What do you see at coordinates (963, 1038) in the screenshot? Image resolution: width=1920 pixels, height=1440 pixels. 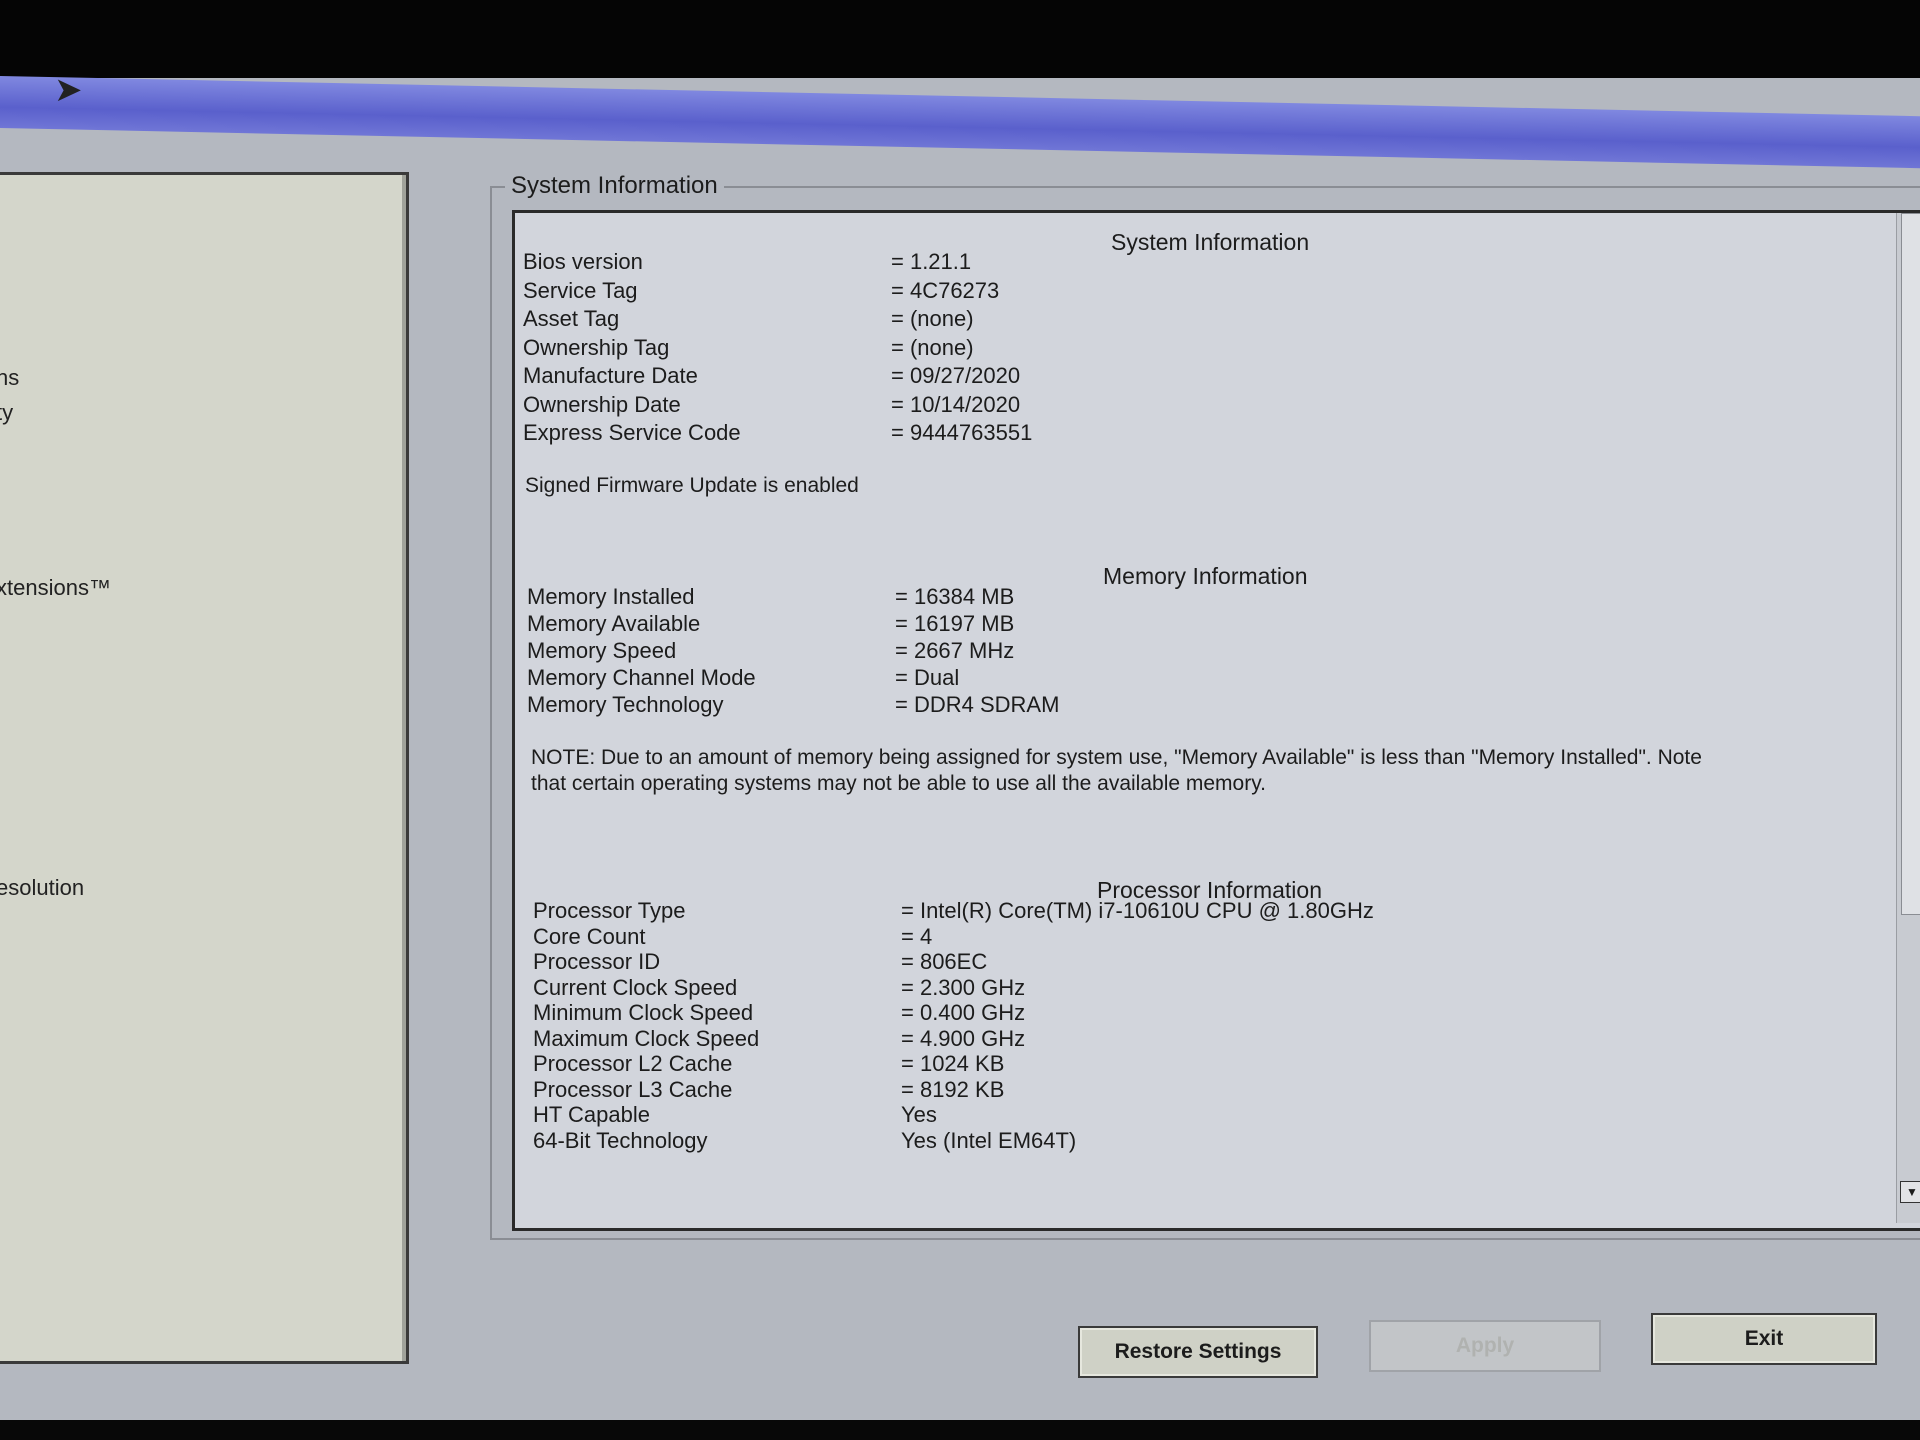 I see `info-value: = 4.900 GHz` at bounding box center [963, 1038].